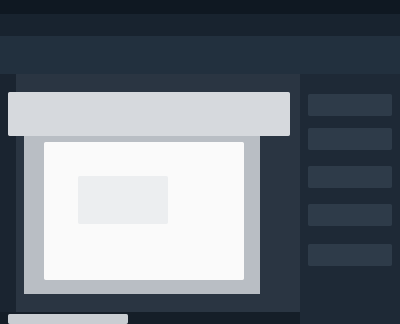  I want to click on preview-content, so click(123, 200).